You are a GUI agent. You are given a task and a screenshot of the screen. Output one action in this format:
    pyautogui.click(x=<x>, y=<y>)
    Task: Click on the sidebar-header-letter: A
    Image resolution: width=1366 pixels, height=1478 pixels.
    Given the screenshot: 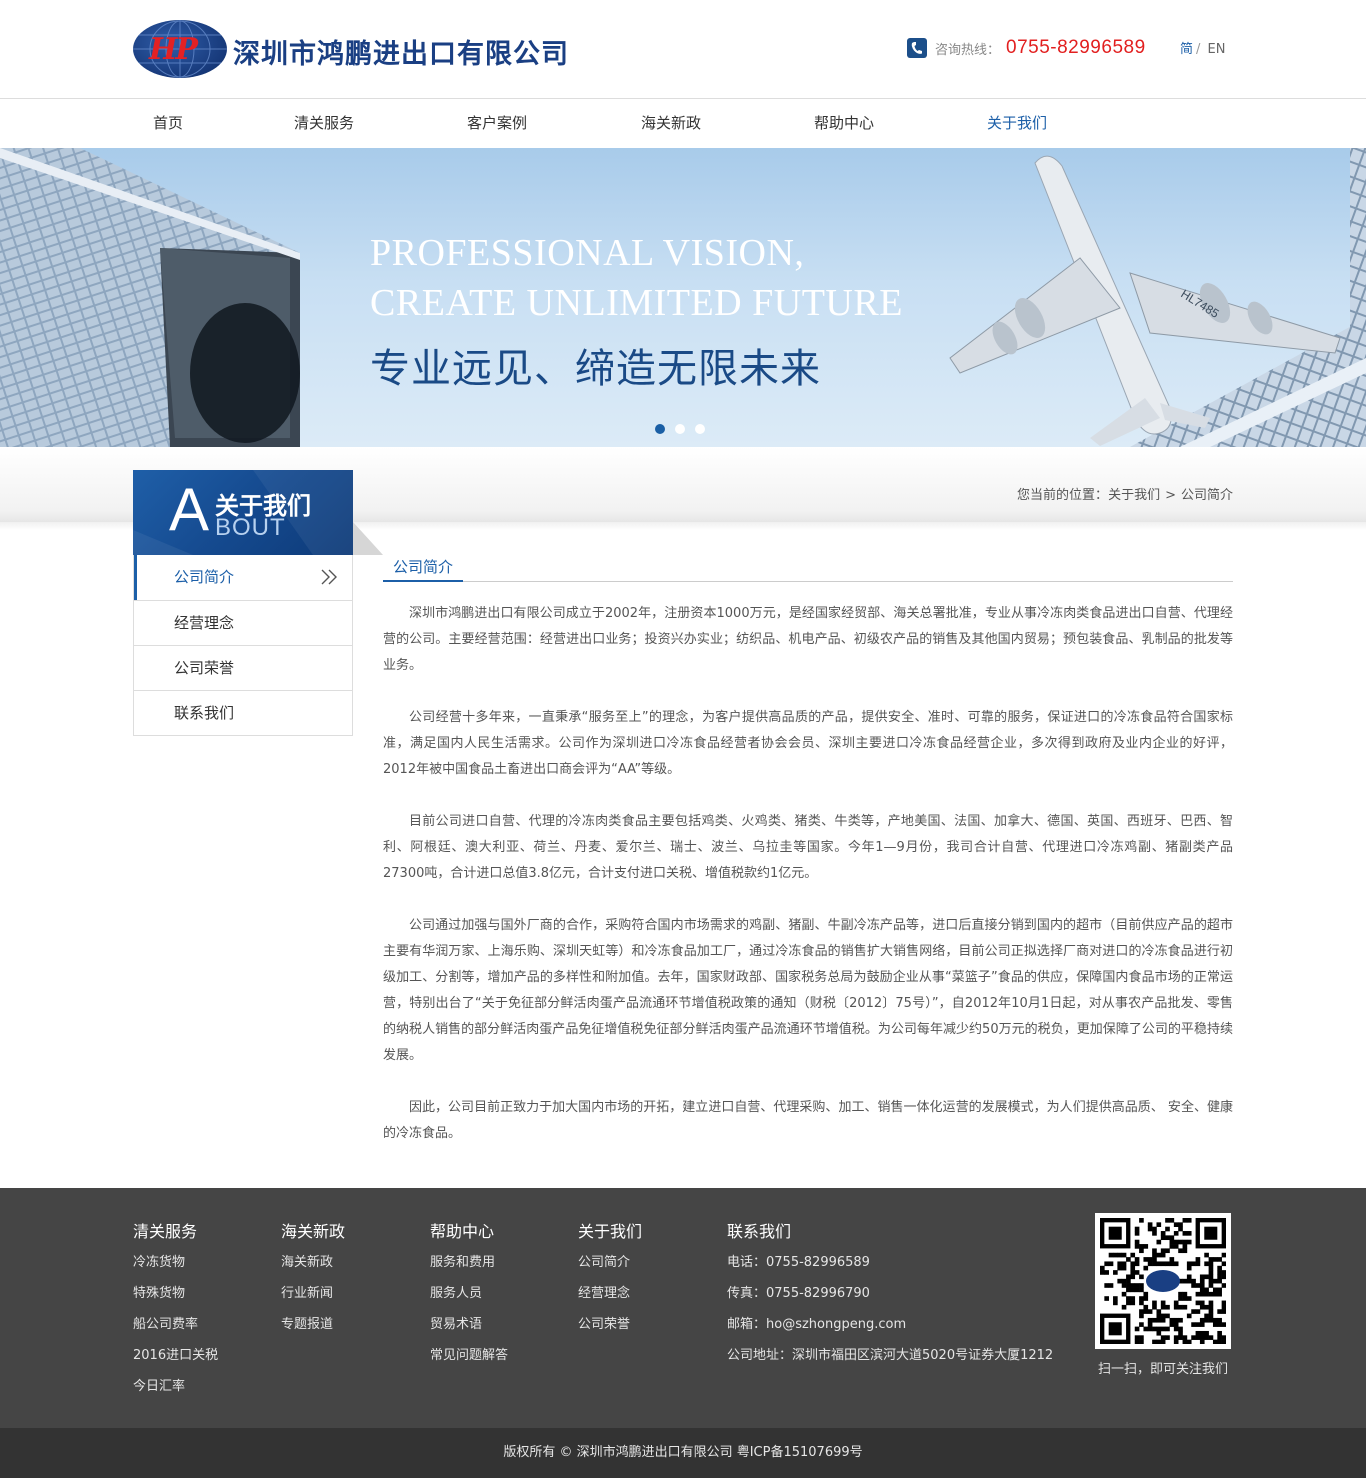 What is the action you would take?
    pyautogui.click(x=189, y=509)
    